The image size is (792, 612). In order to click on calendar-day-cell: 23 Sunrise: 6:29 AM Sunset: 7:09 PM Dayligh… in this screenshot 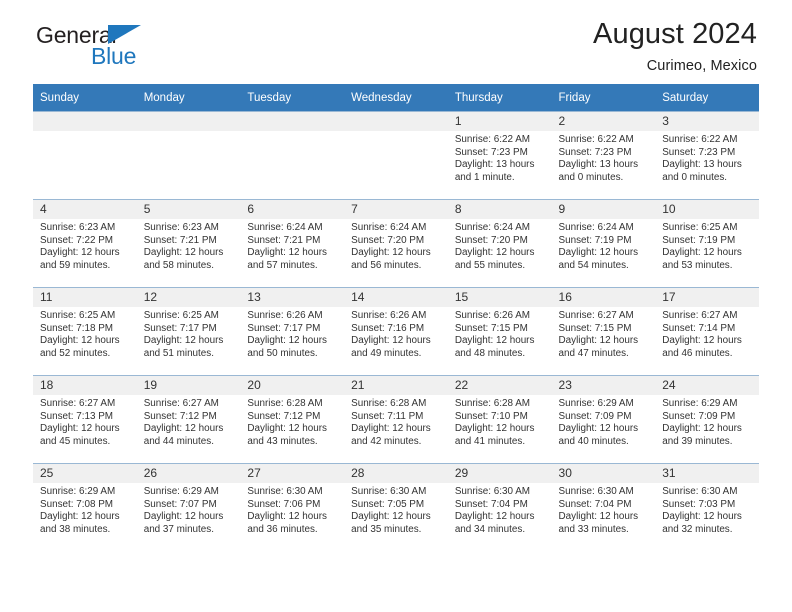, I will do `click(603, 419)`.